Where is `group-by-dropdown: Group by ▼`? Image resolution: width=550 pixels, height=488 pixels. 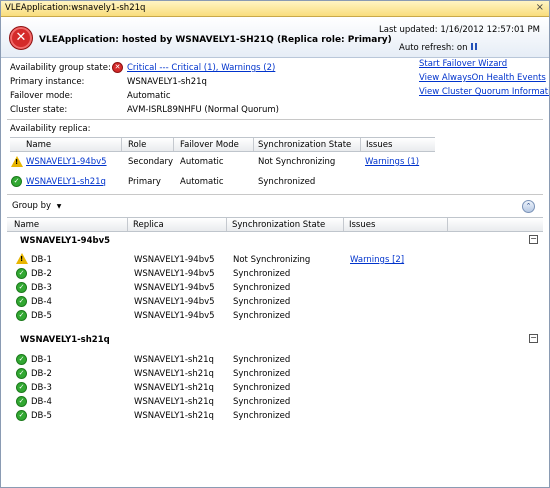
group-by-dropdown: Group by ▼ is located at coordinates (36, 206).